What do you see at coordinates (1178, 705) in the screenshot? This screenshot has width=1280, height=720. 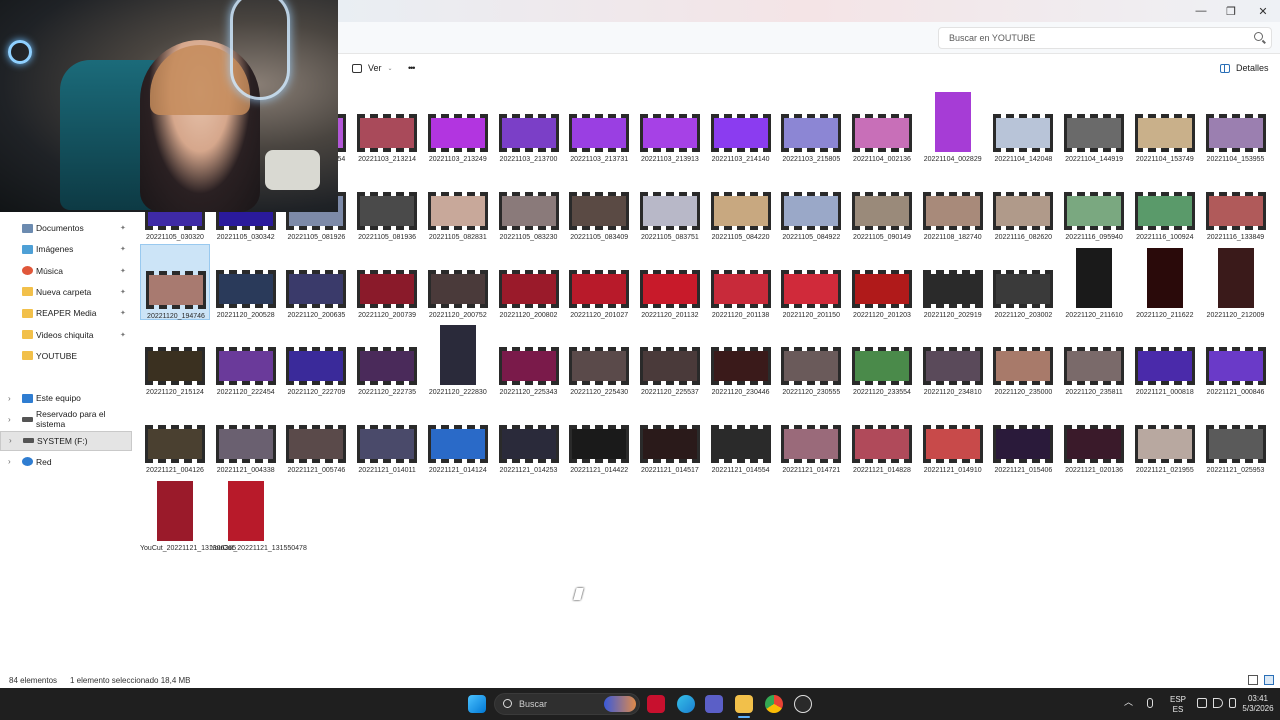 I see `language-indicator: ESP ES` at bounding box center [1178, 705].